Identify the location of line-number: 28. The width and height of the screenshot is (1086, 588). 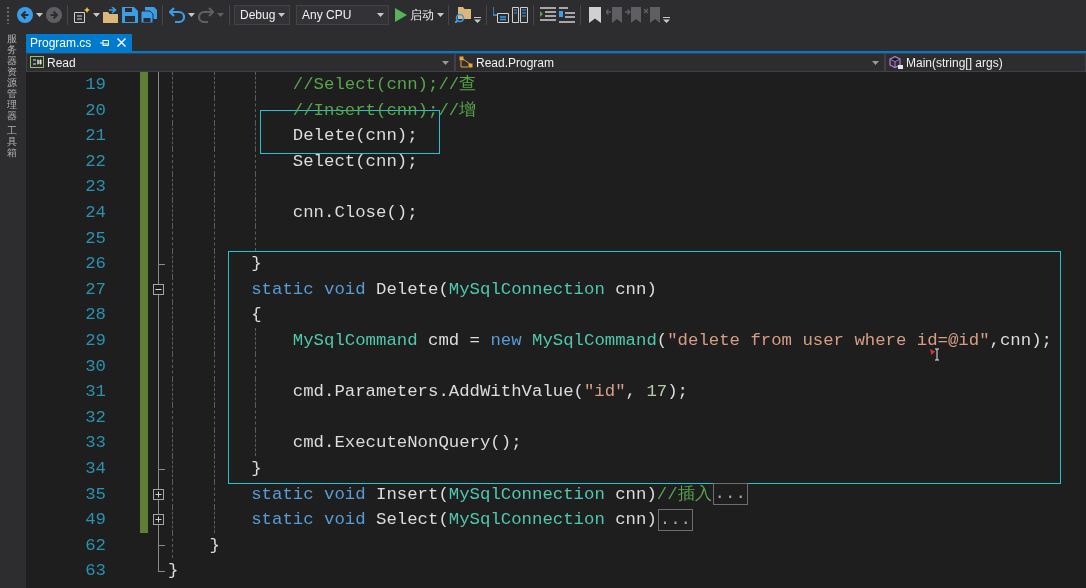
(95, 315).